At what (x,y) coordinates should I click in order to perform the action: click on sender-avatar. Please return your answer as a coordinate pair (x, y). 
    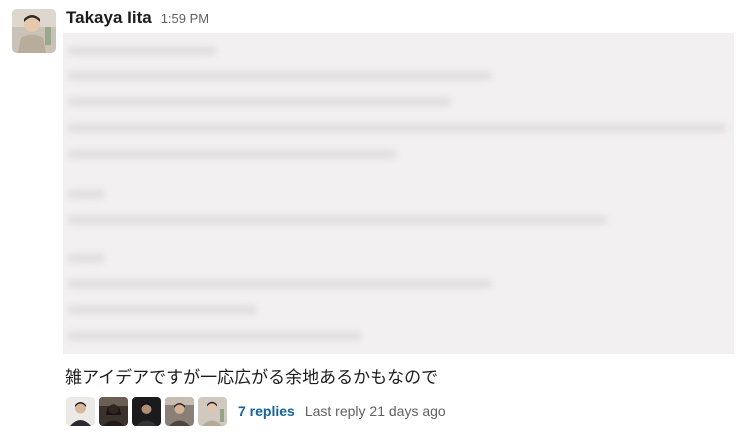
    Looking at the image, I should click on (34, 31).